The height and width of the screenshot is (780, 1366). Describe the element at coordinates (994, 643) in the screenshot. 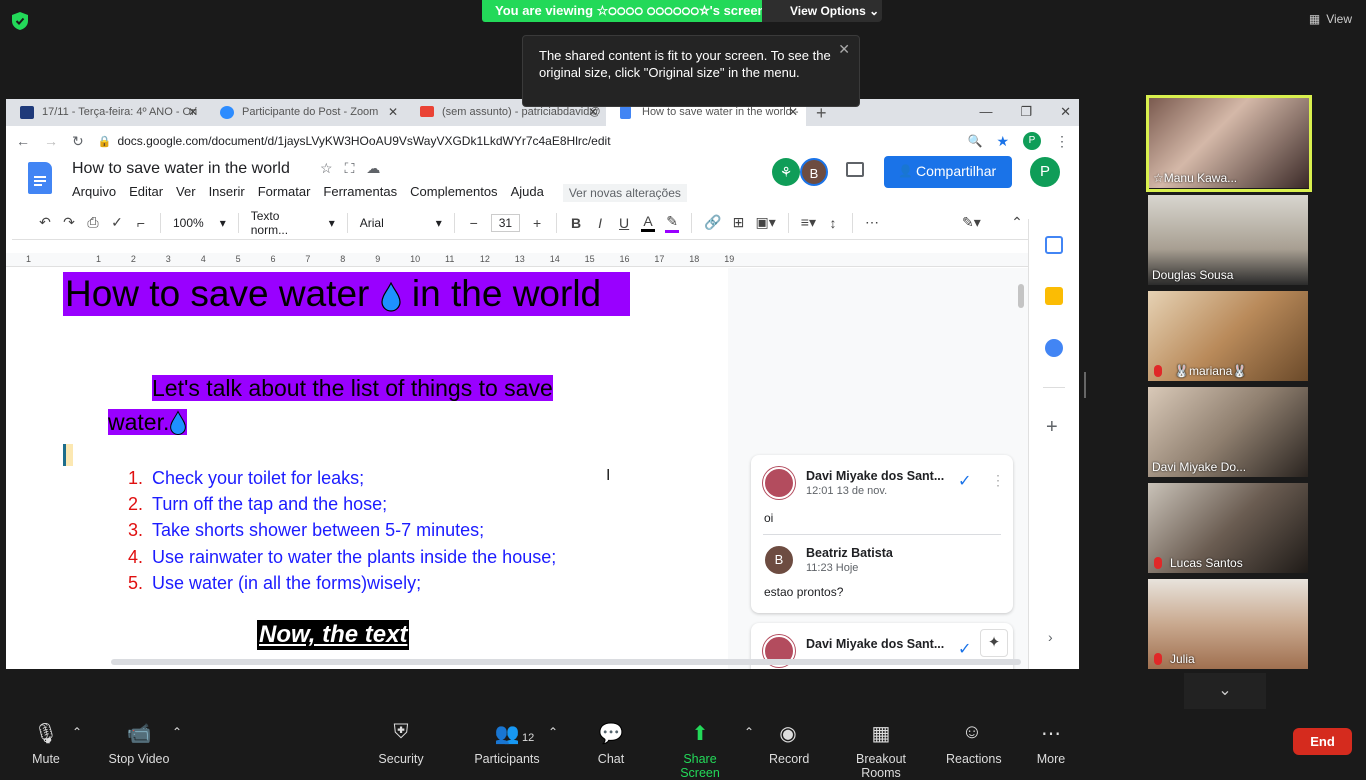

I see `explore-icon: ✦` at that location.